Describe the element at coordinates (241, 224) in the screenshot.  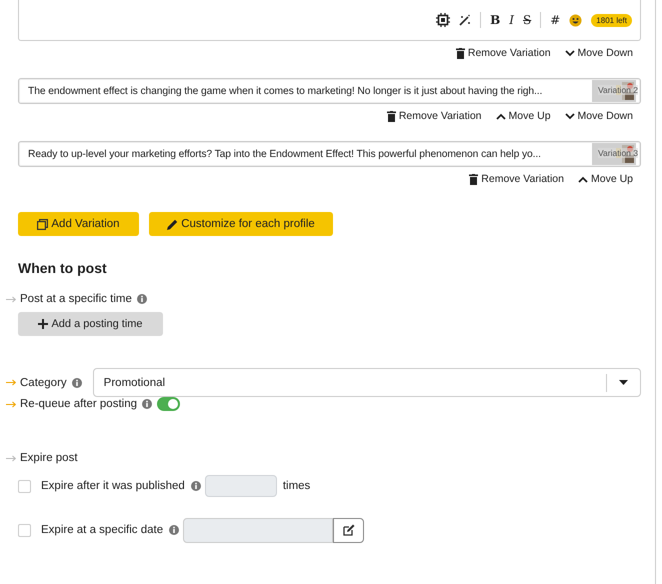
I see `action-button: Customize for each profile` at that location.